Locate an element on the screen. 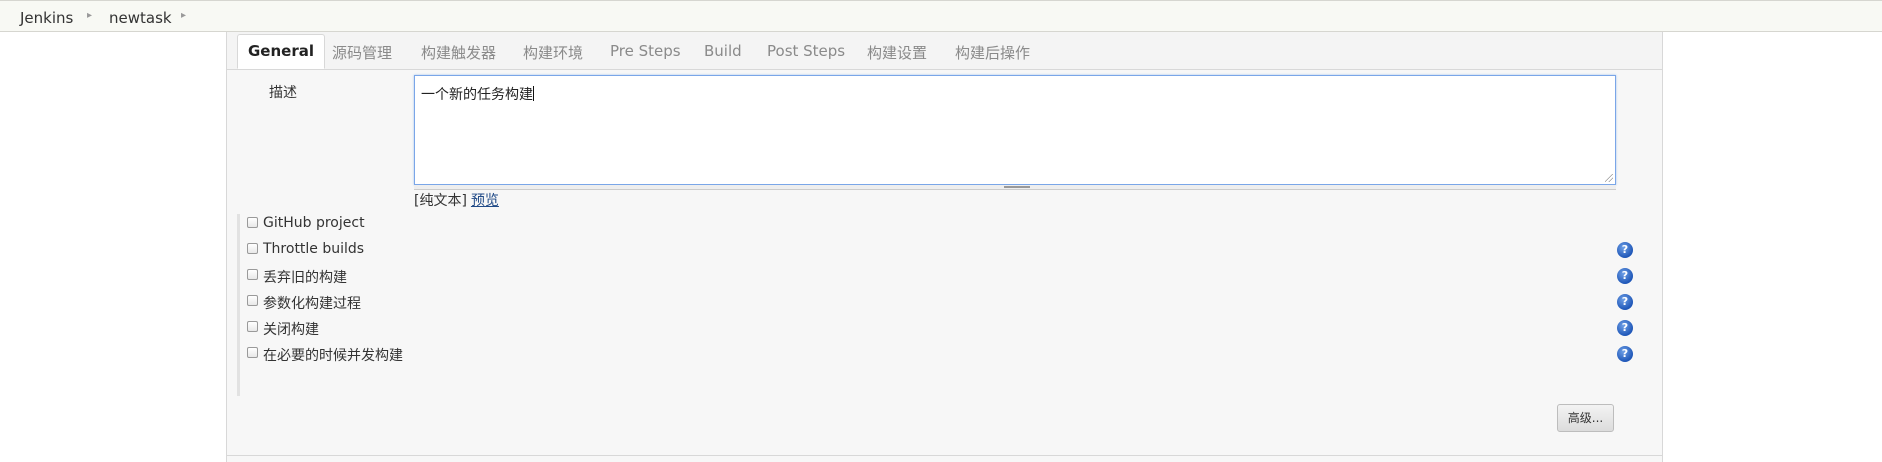 The height and width of the screenshot is (462, 1882). format-prefix: [纯文本] is located at coordinates (440, 201).